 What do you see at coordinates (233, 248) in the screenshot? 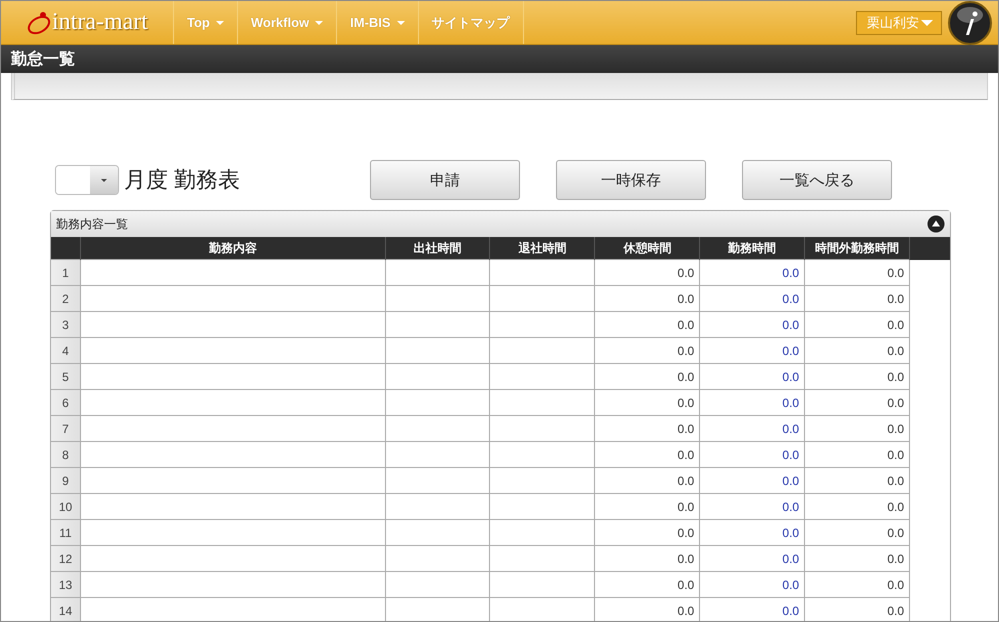
I see `column-header: 勤務内容` at bounding box center [233, 248].